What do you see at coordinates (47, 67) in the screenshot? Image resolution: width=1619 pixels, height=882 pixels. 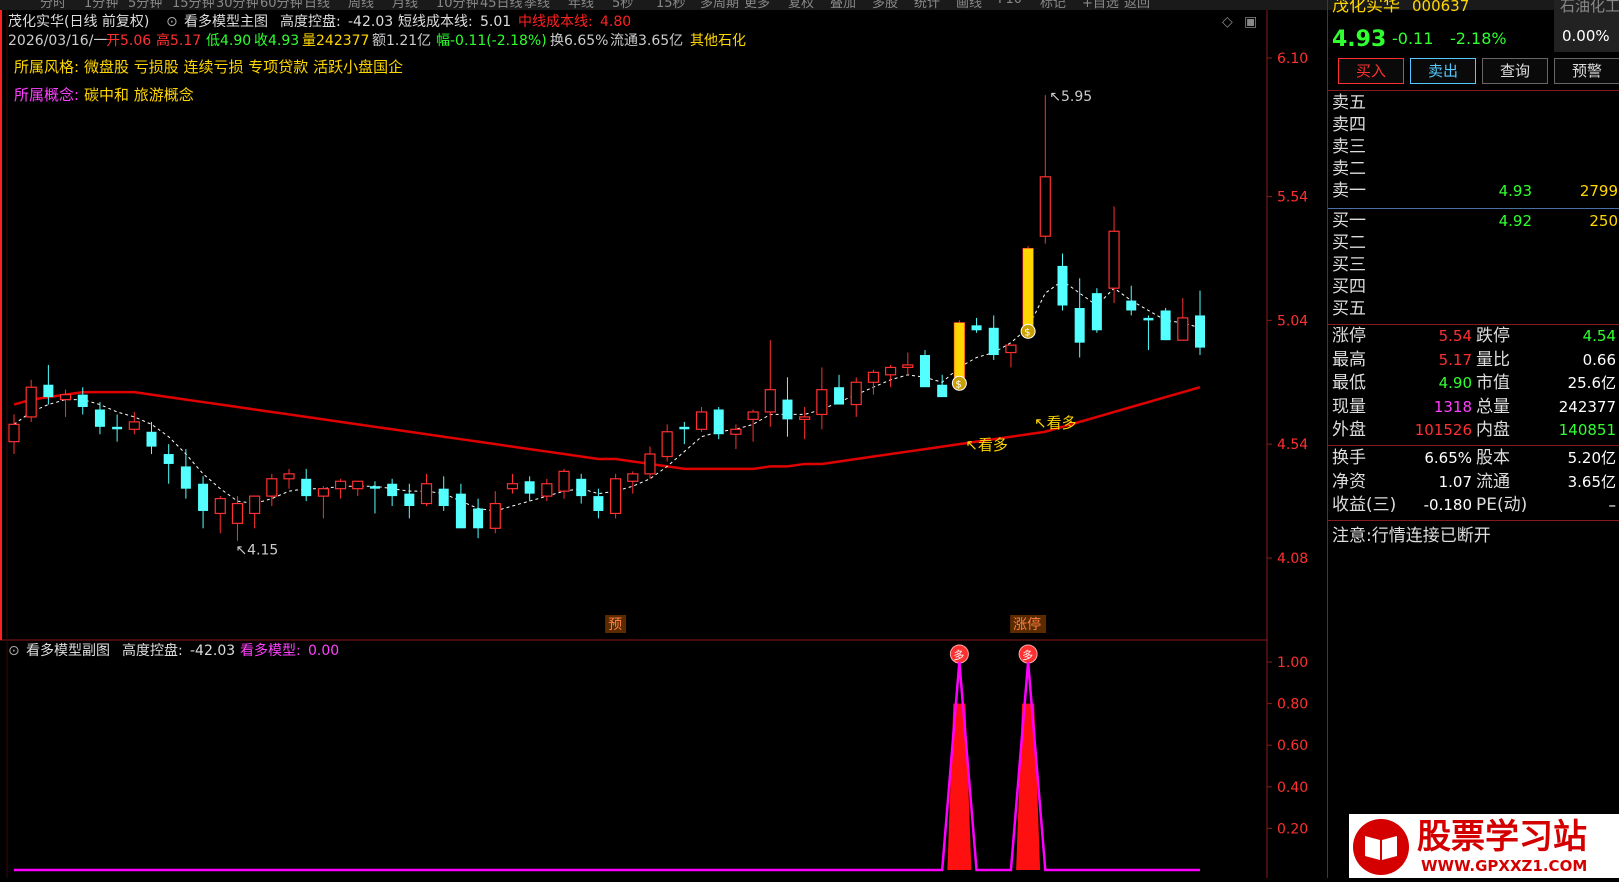 I see `style-label: 所属风格:` at bounding box center [47, 67].